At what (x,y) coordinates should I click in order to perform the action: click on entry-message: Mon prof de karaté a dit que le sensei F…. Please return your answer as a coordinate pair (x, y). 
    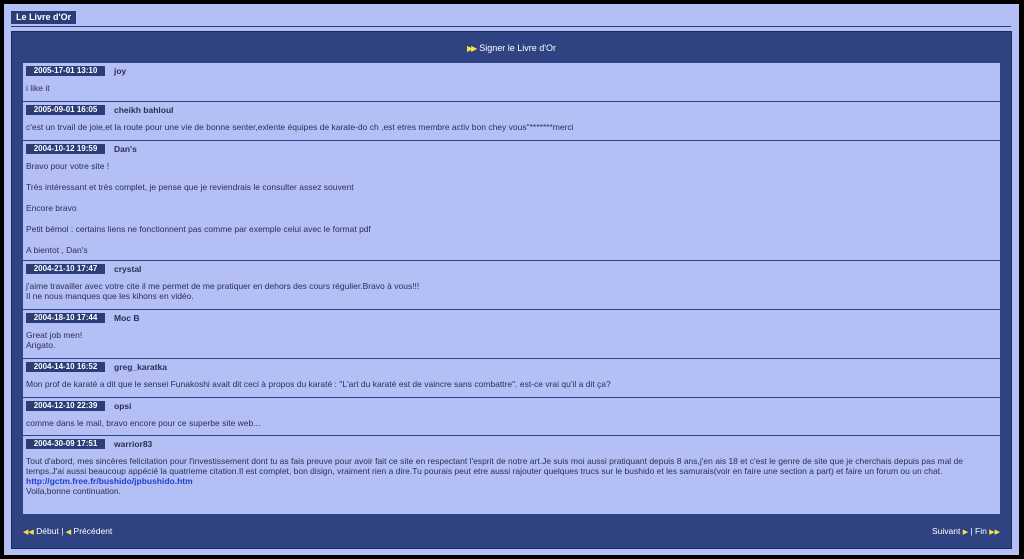
    Looking at the image, I should click on (511, 381).